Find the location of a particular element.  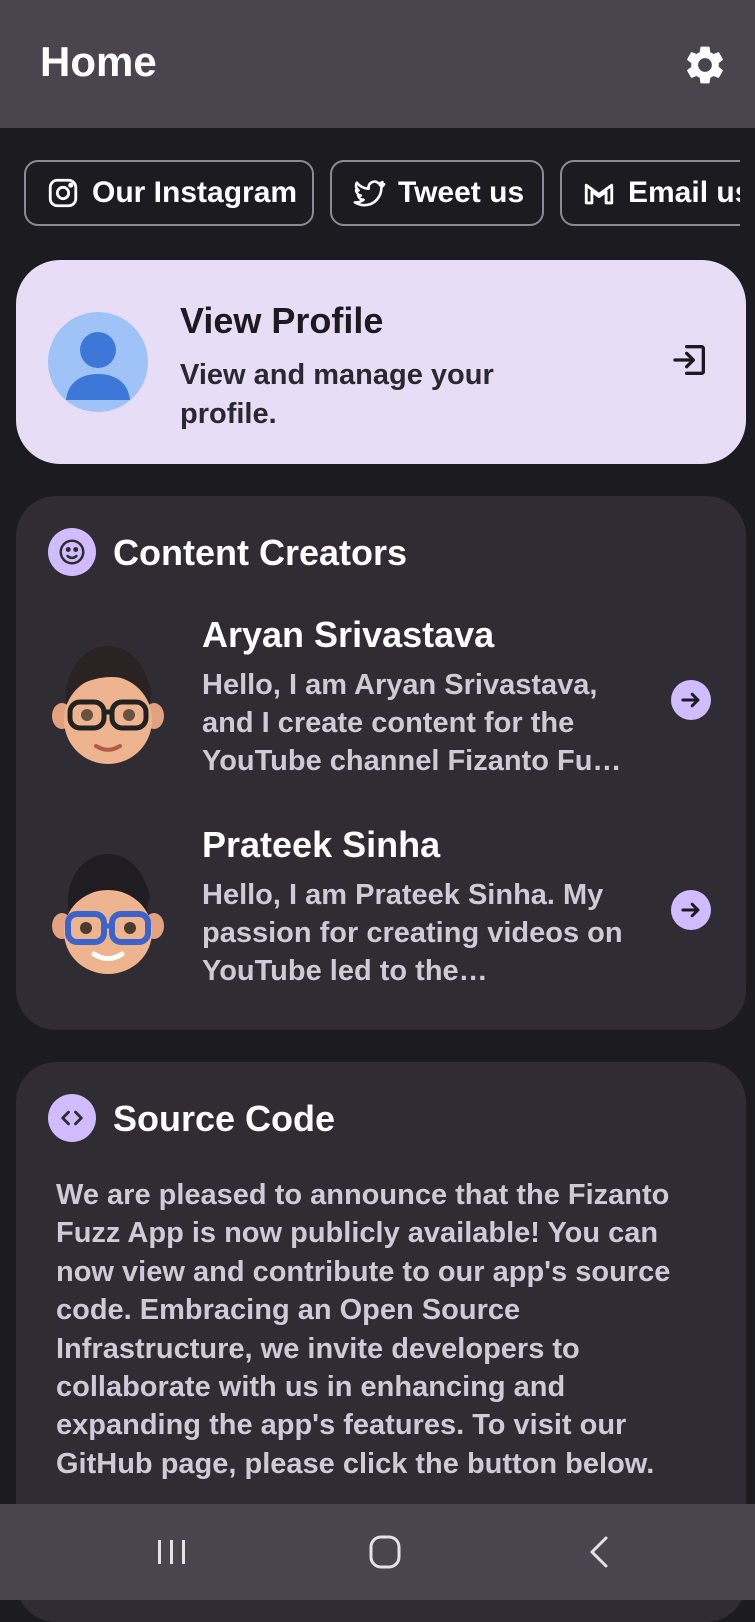

back-icon is located at coordinates (600, 1552).